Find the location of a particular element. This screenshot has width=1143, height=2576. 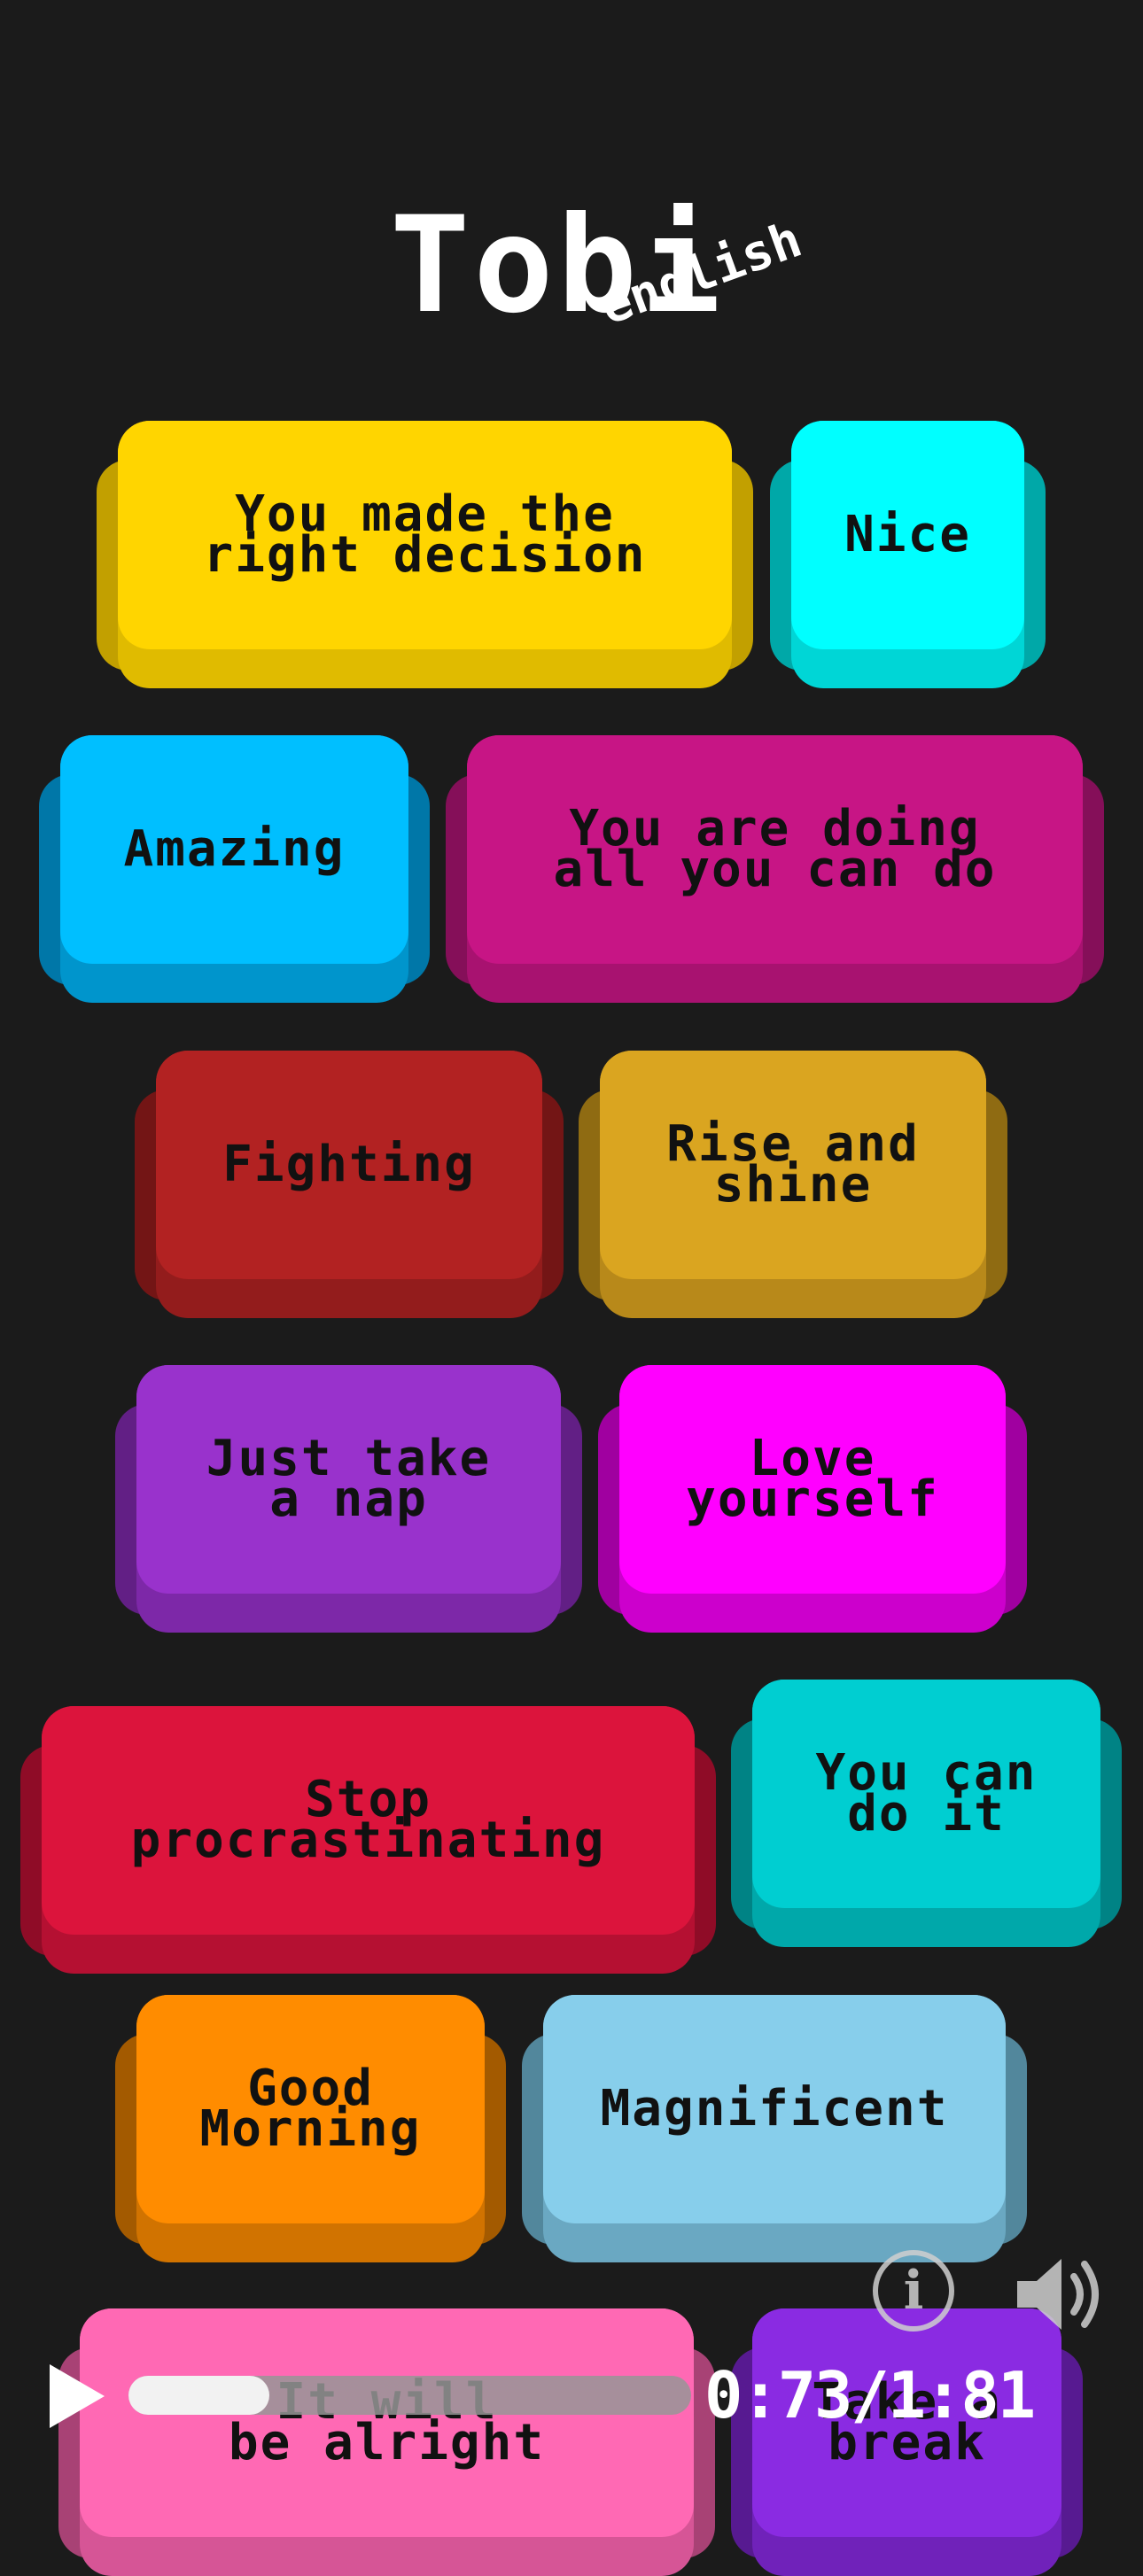

phrase-button: Fighting is located at coordinates (349, 1184).